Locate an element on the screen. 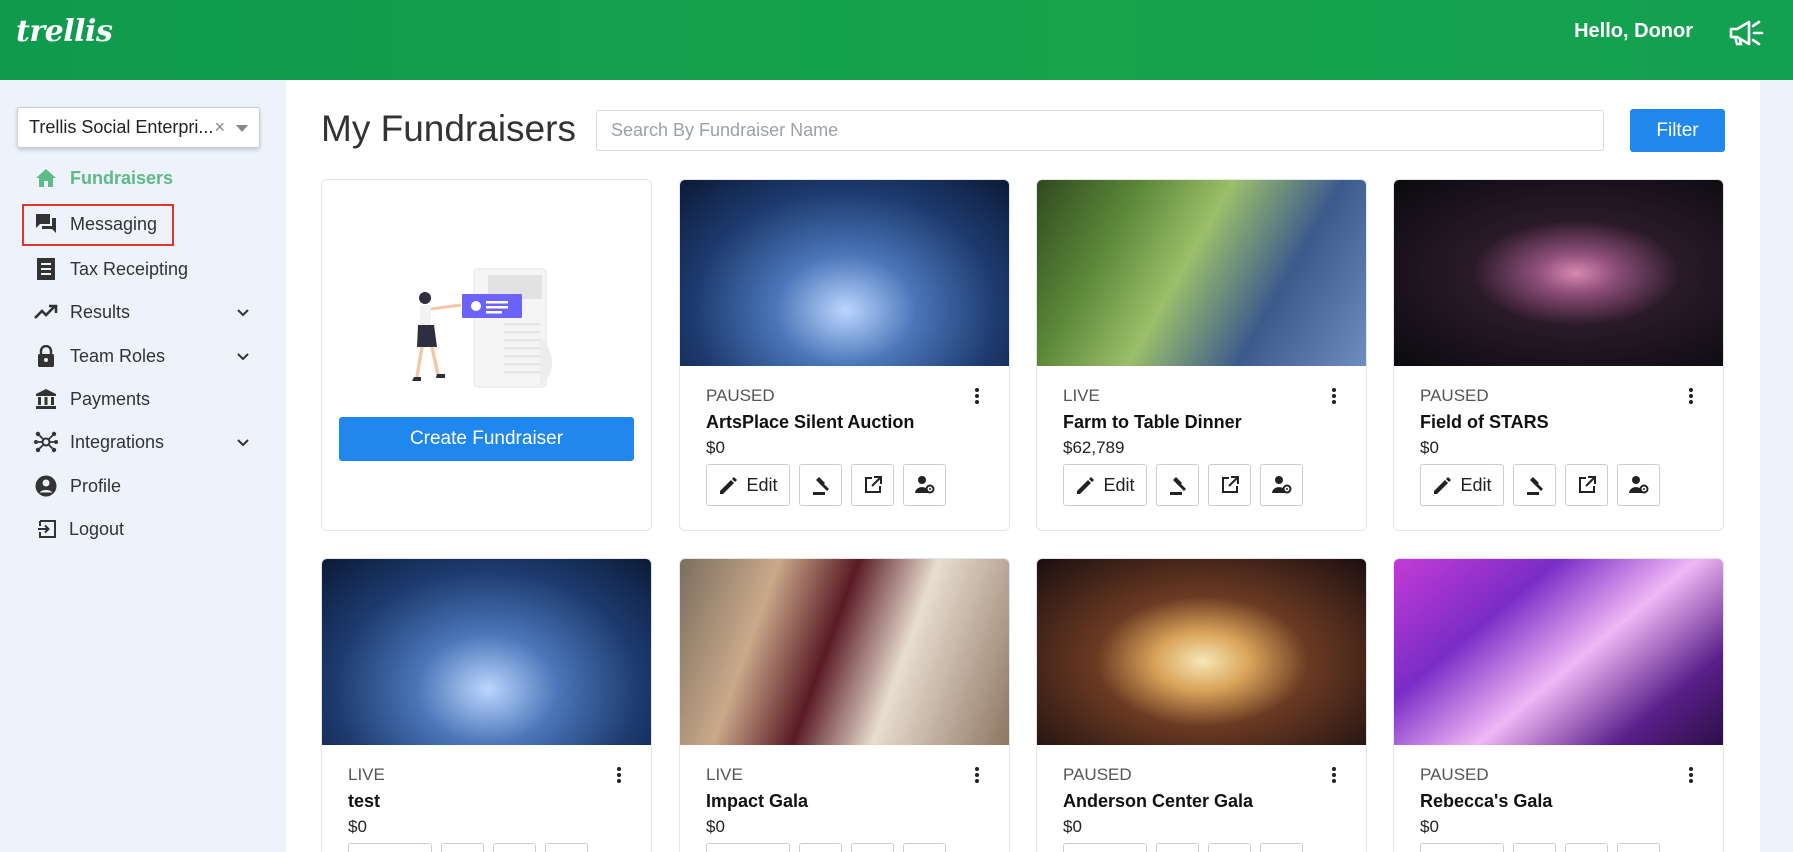 The image size is (1793, 852). create-fundraiser-button: Create Fundraiser is located at coordinates (486, 439).